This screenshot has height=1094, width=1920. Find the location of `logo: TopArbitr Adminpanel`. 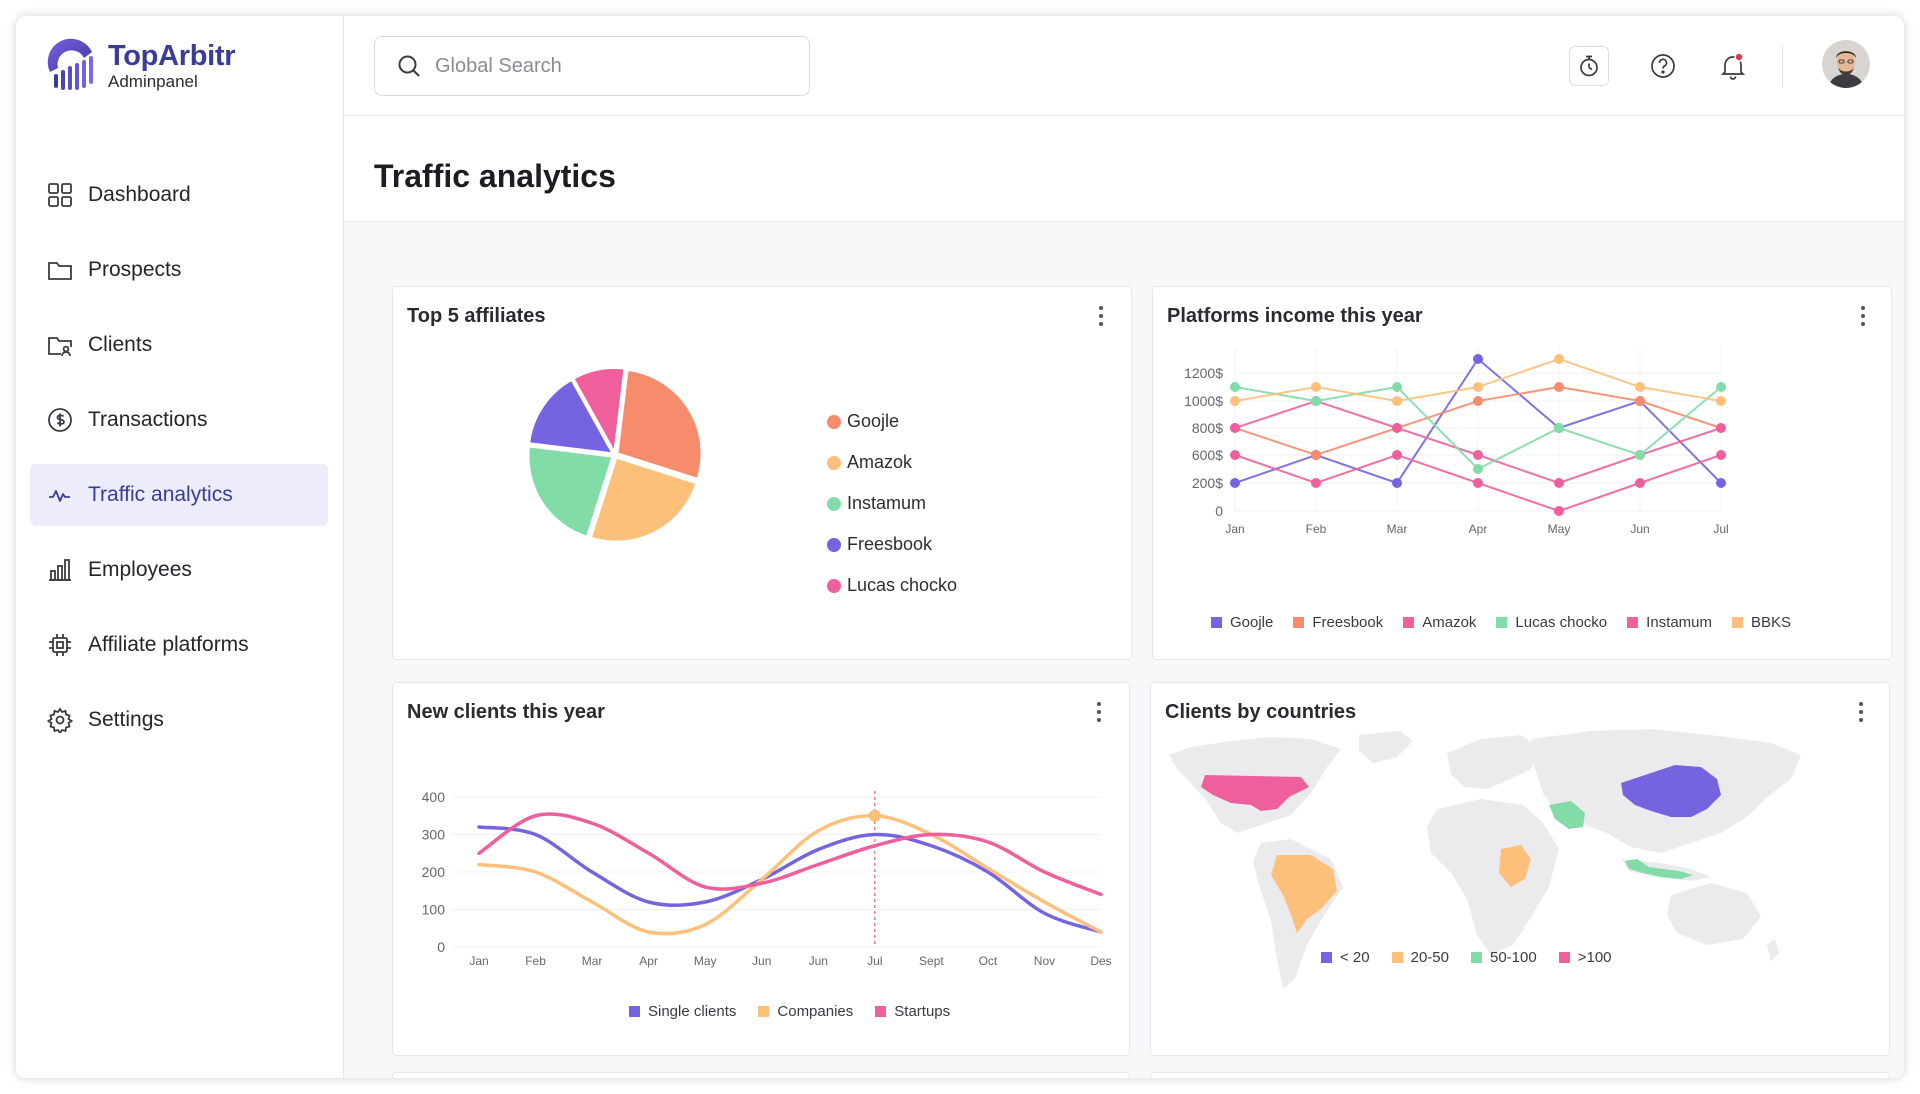

logo: TopArbitr Adminpanel is located at coordinates (140, 66).